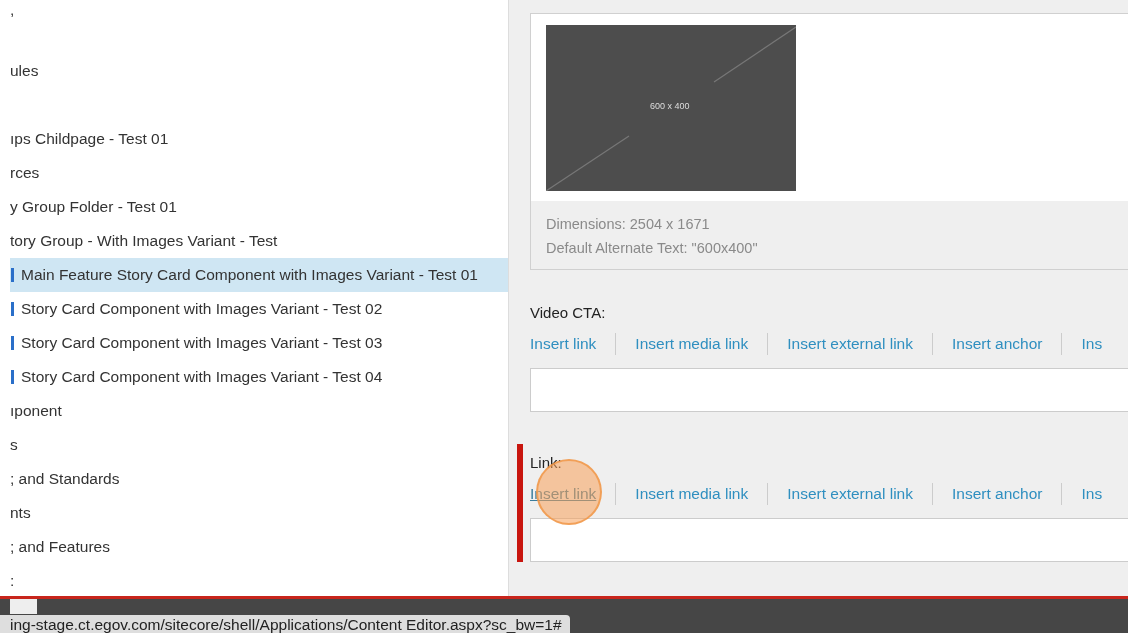 This screenshot has width=1128, height=633. Describe the element at coordinates (259, 173) in the screenshot. I see `tree-item: rces` at that location.